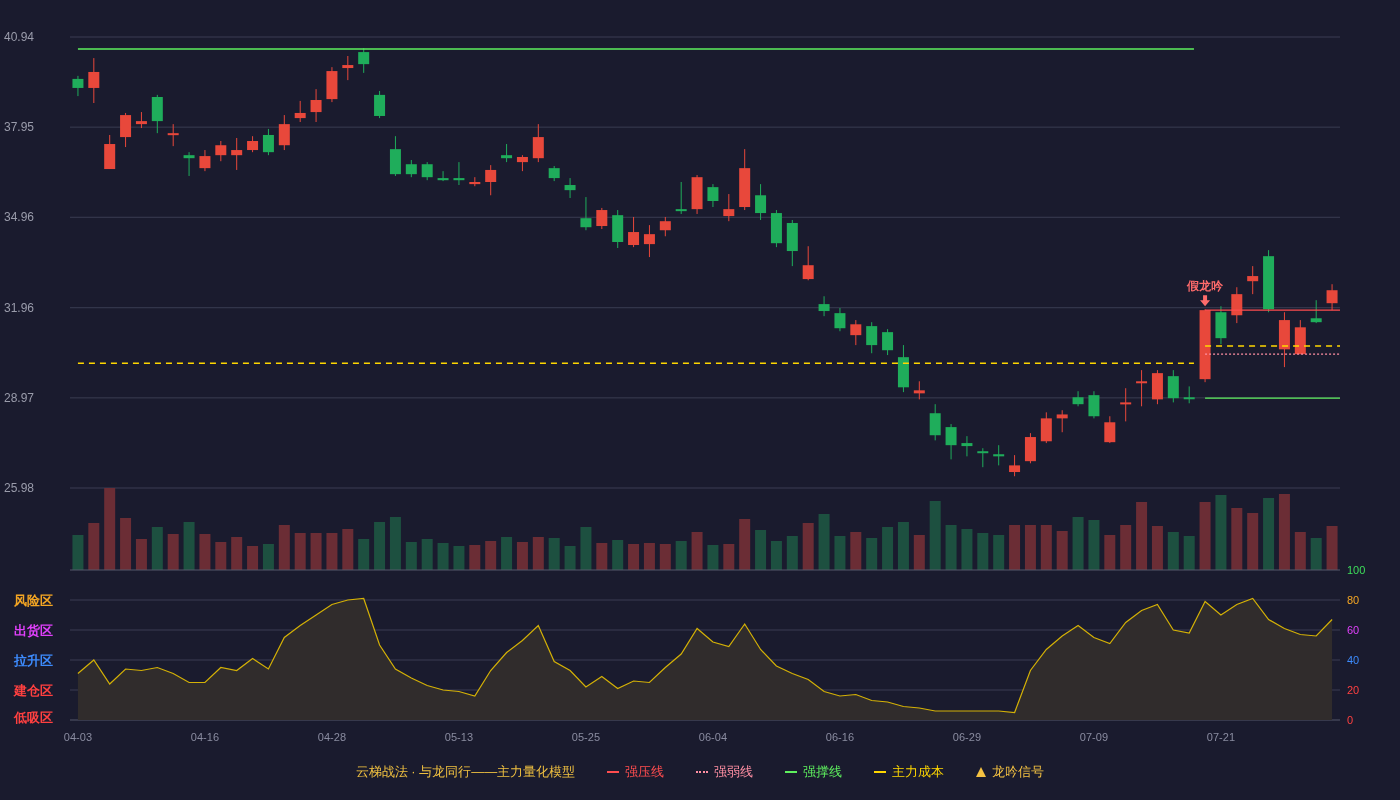 The height and width of the screenshot is (800, 1400). Describe the element at coordinates (19, 307) in the screenshot. I see `axis-label: 31.96` at that location.